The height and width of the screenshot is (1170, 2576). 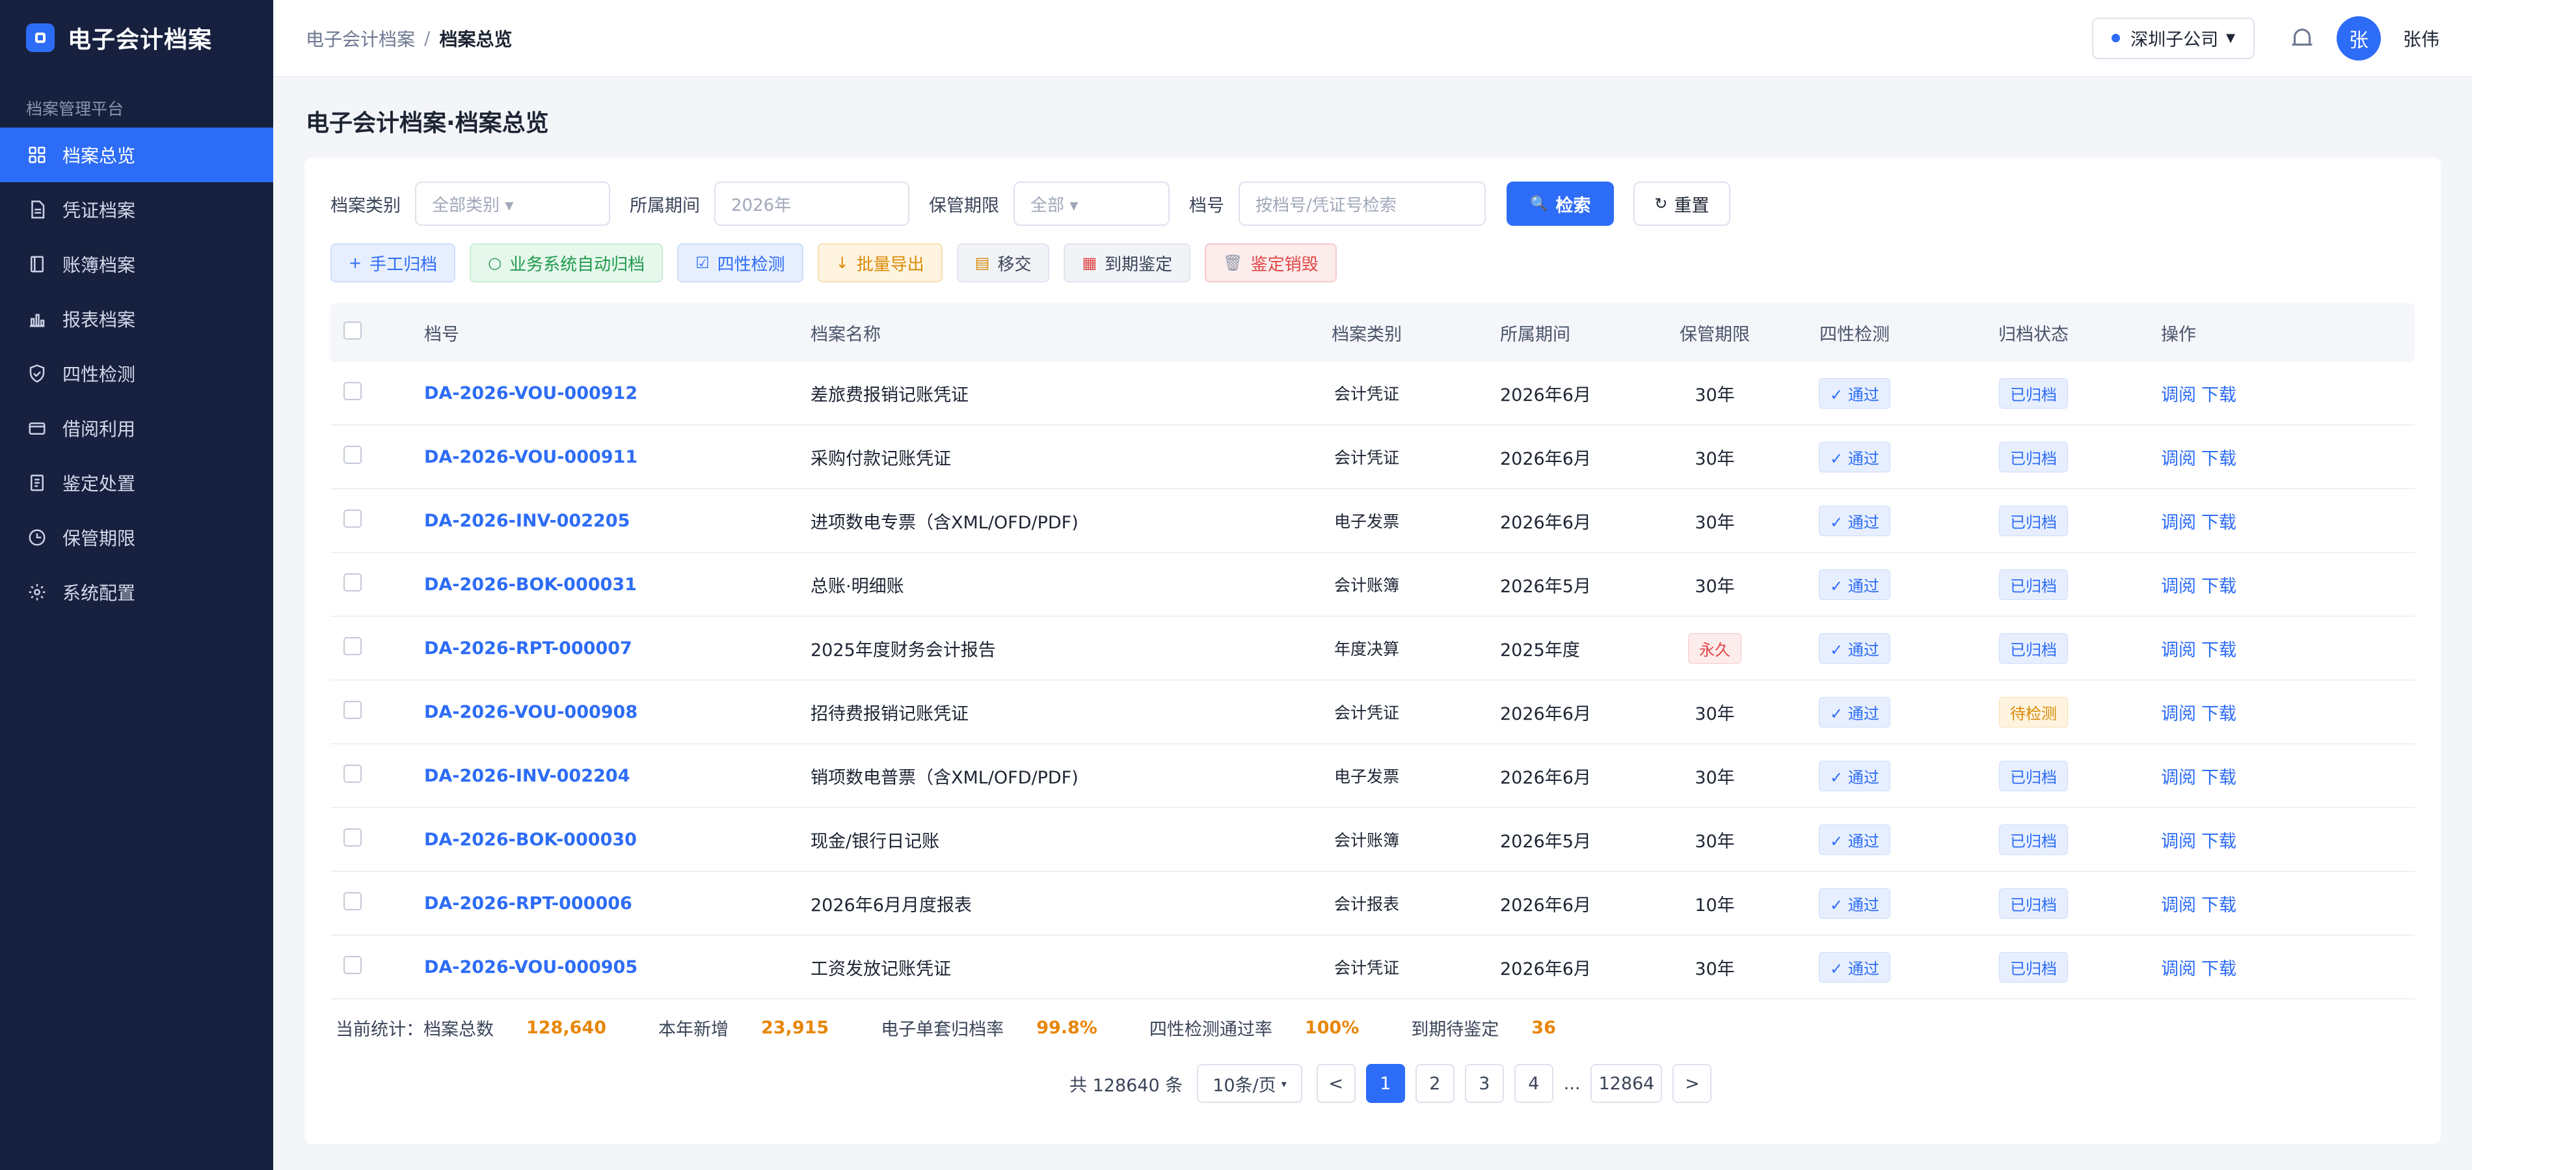 I want to click on sidebar-item-appraisal: 鉴定处置, so click(x=136, y=483).